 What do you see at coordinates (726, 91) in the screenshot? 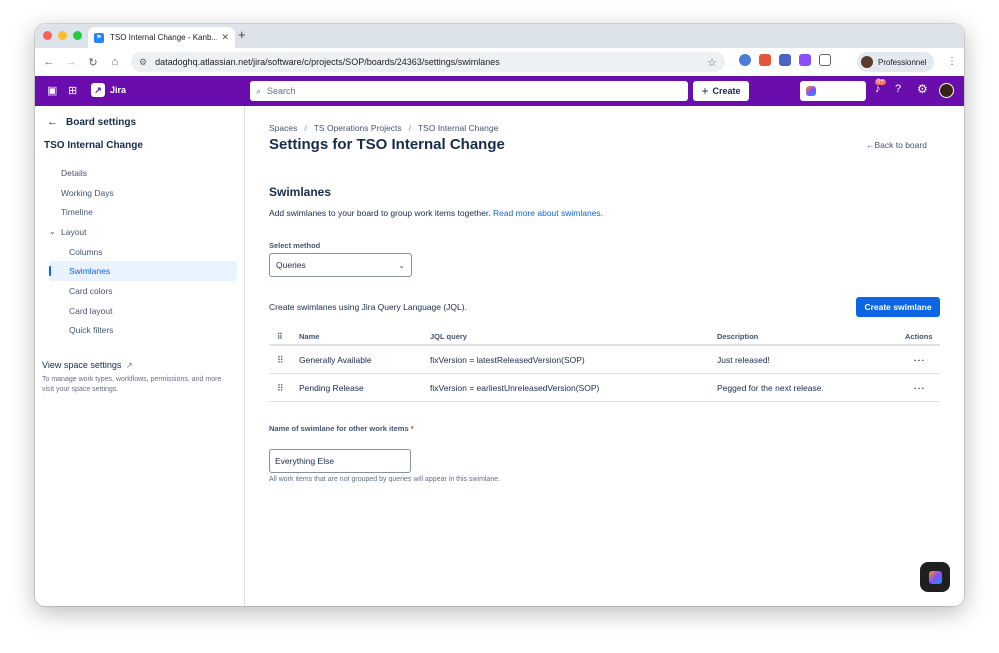
I see `create-label: Create` at bounding box center [726, 91].